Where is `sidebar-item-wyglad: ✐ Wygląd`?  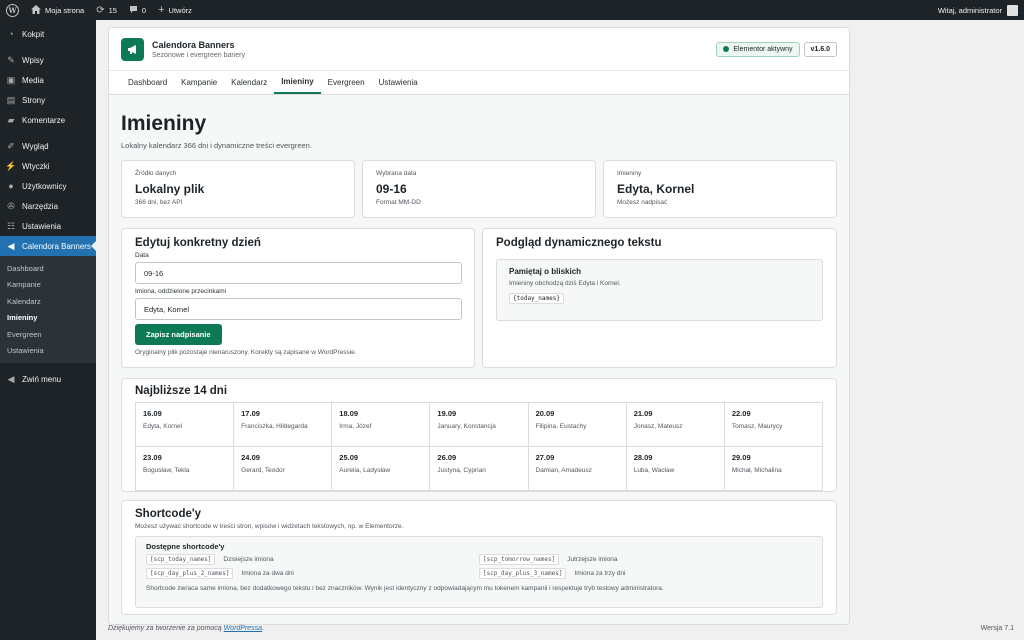
sidebar-item-wyglad: ✐ Wygląd is located at coordinates (48, 146).